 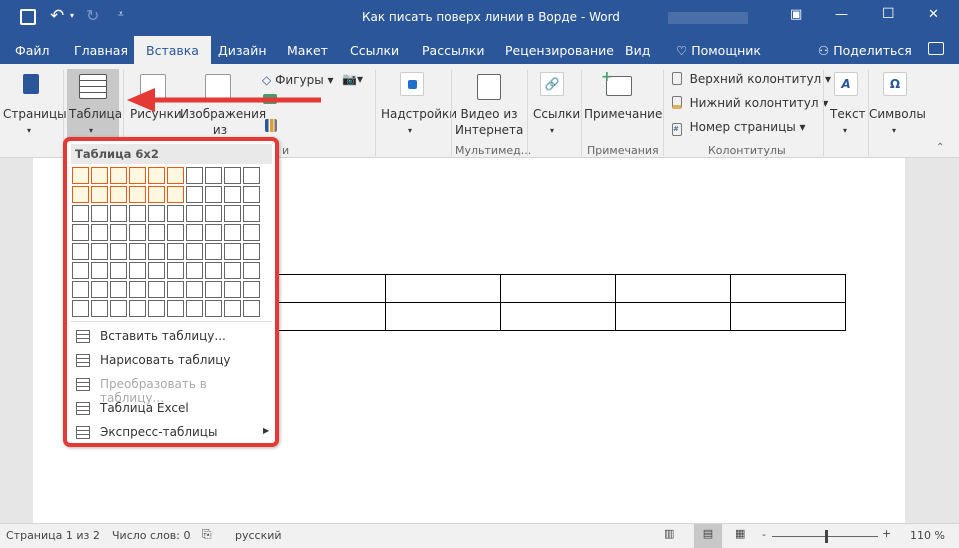 What do you see at coordinates (32, 50) in the screenshot?
I see `tab-file: Файл` at bounding box center [32, 50].